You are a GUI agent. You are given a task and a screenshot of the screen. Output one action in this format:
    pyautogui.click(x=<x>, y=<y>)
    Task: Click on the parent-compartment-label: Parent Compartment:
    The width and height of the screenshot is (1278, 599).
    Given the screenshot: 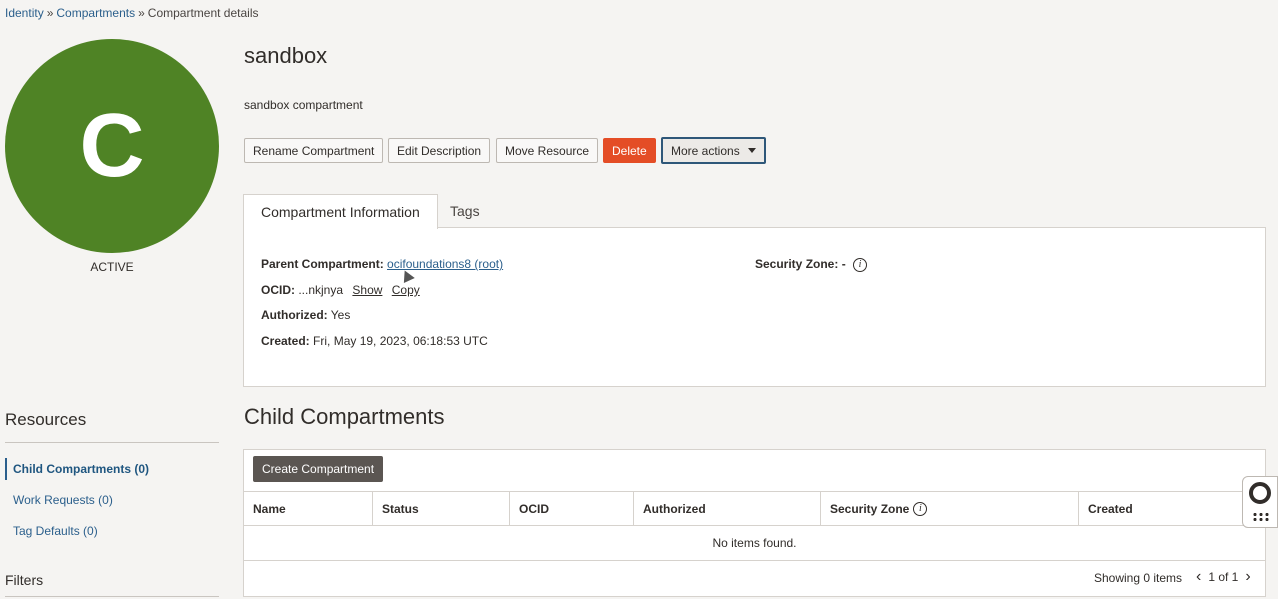 What is the action you would take?
    pyautogui.click(x=322, y=264)
    